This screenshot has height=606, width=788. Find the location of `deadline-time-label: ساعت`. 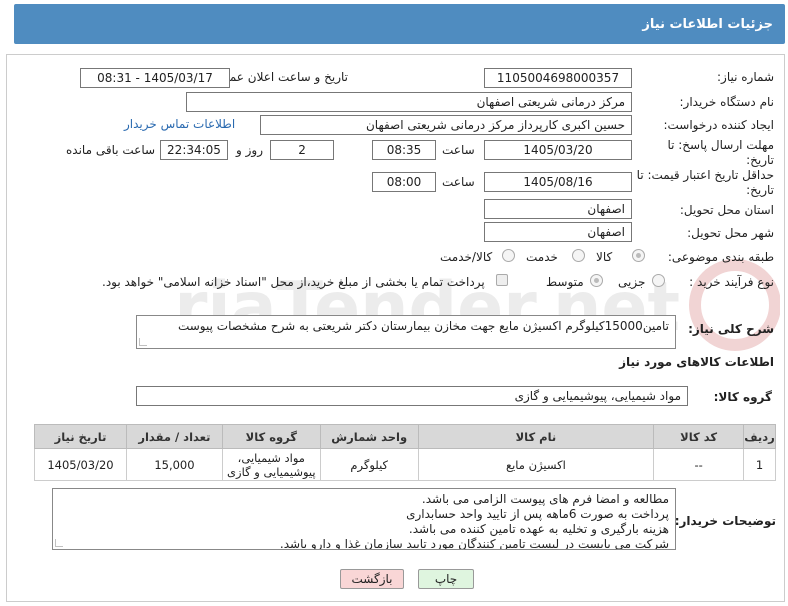

deadline-time-label: ساعت is located at coordinates (458, 150).